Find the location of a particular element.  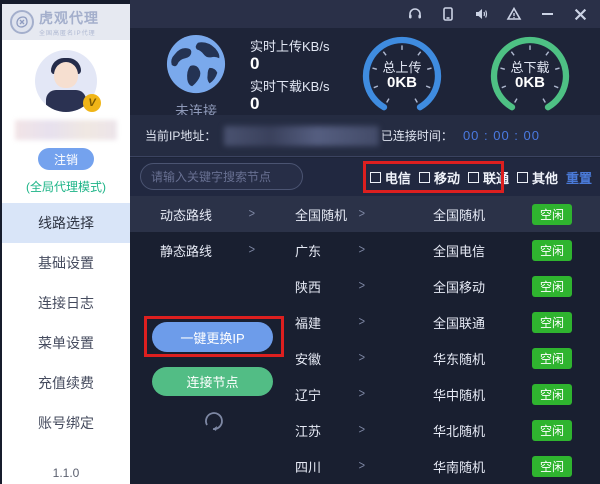

node-search is located at coordinates (223, 176).